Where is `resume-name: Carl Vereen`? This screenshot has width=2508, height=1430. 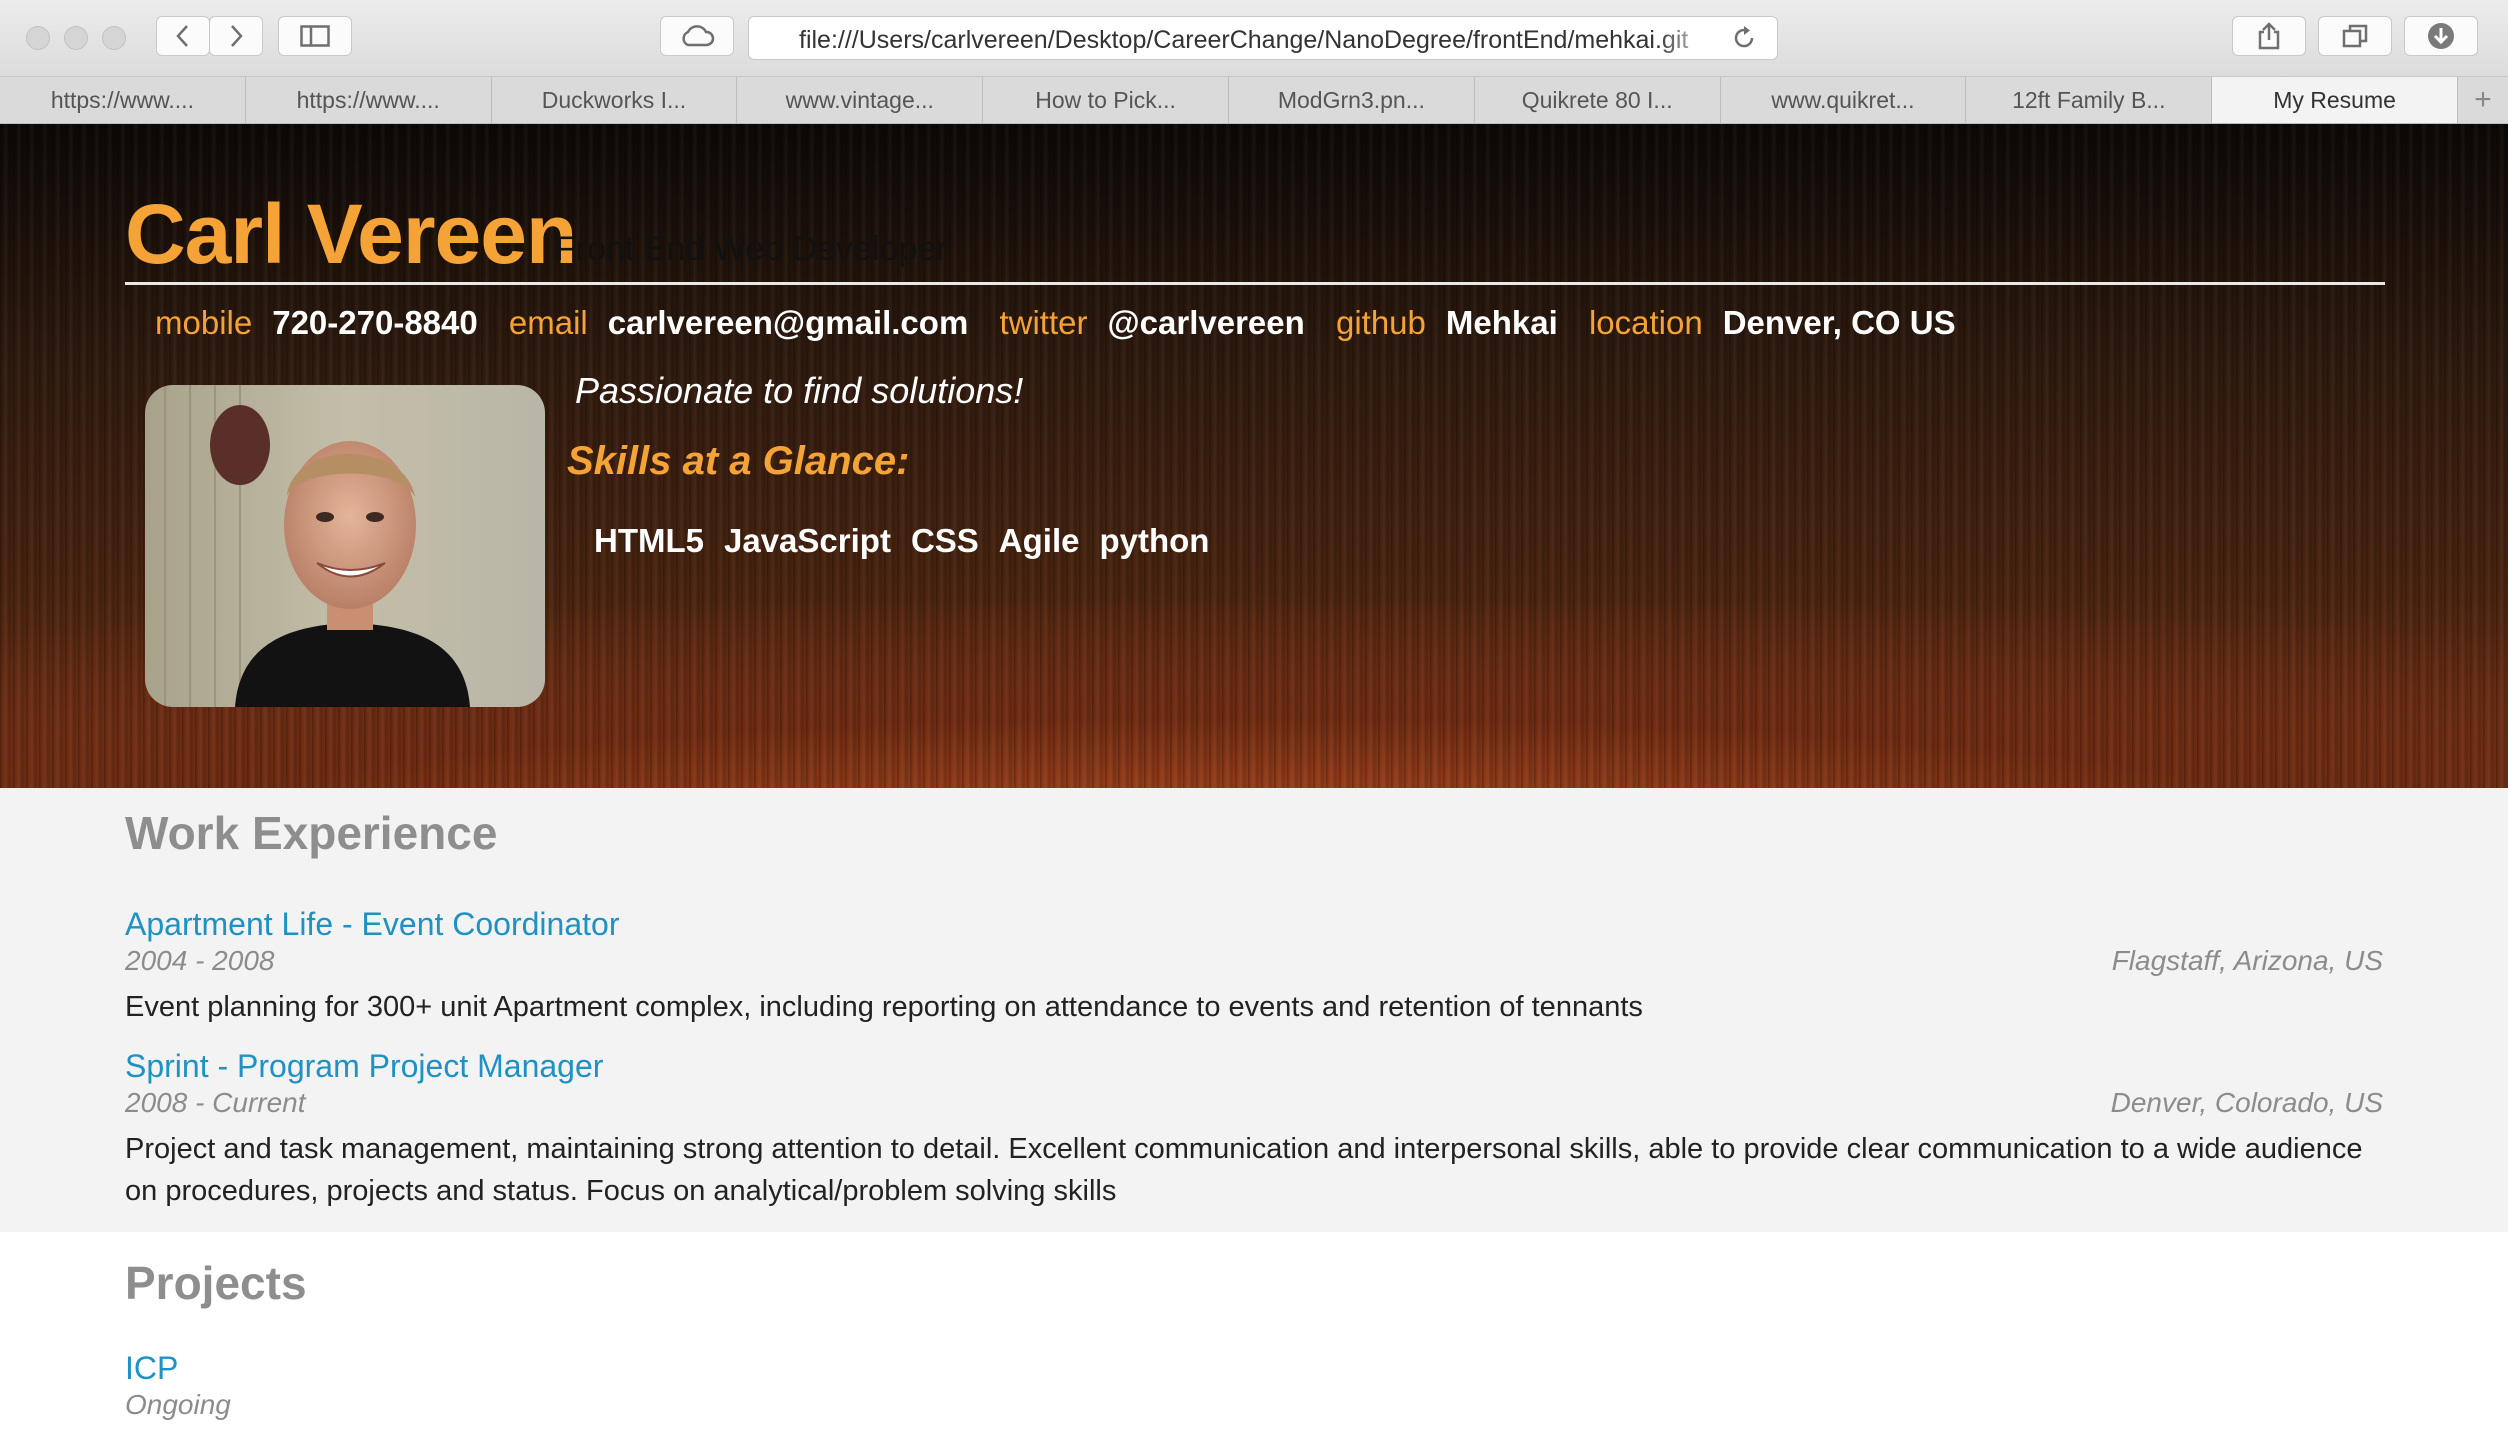
resume-name: Carl Vereen is located at coordinates (351, 234).